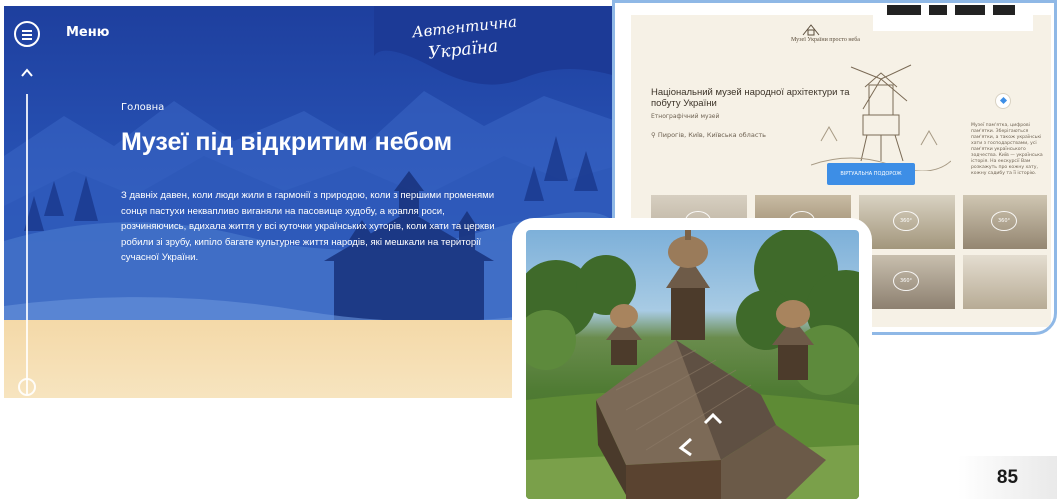 The image size is (1057, 499). Describe the element at coordinates (1005, 282) in the screenshot. I see `gallery-thumbnail` at that location.